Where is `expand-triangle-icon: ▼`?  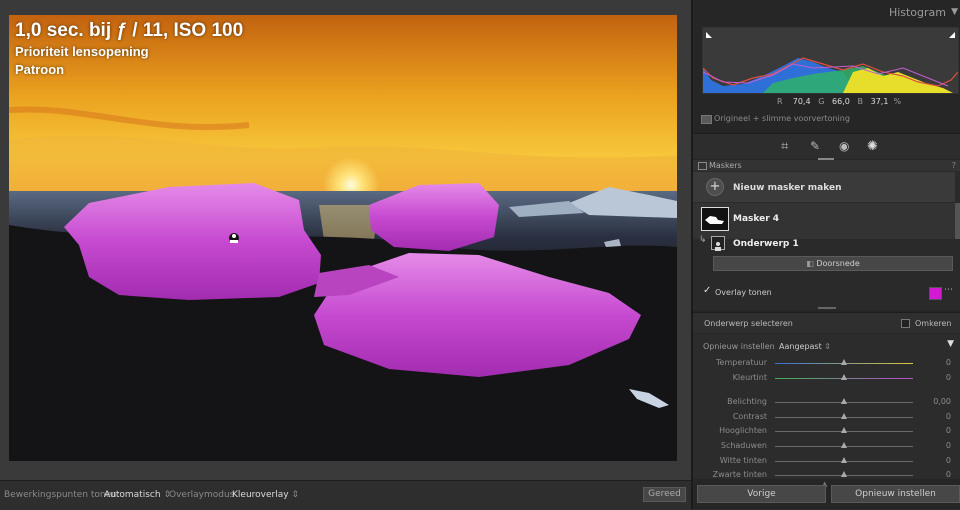
expand-triangle-icon: ▼ is located at coordinates (950, 344).